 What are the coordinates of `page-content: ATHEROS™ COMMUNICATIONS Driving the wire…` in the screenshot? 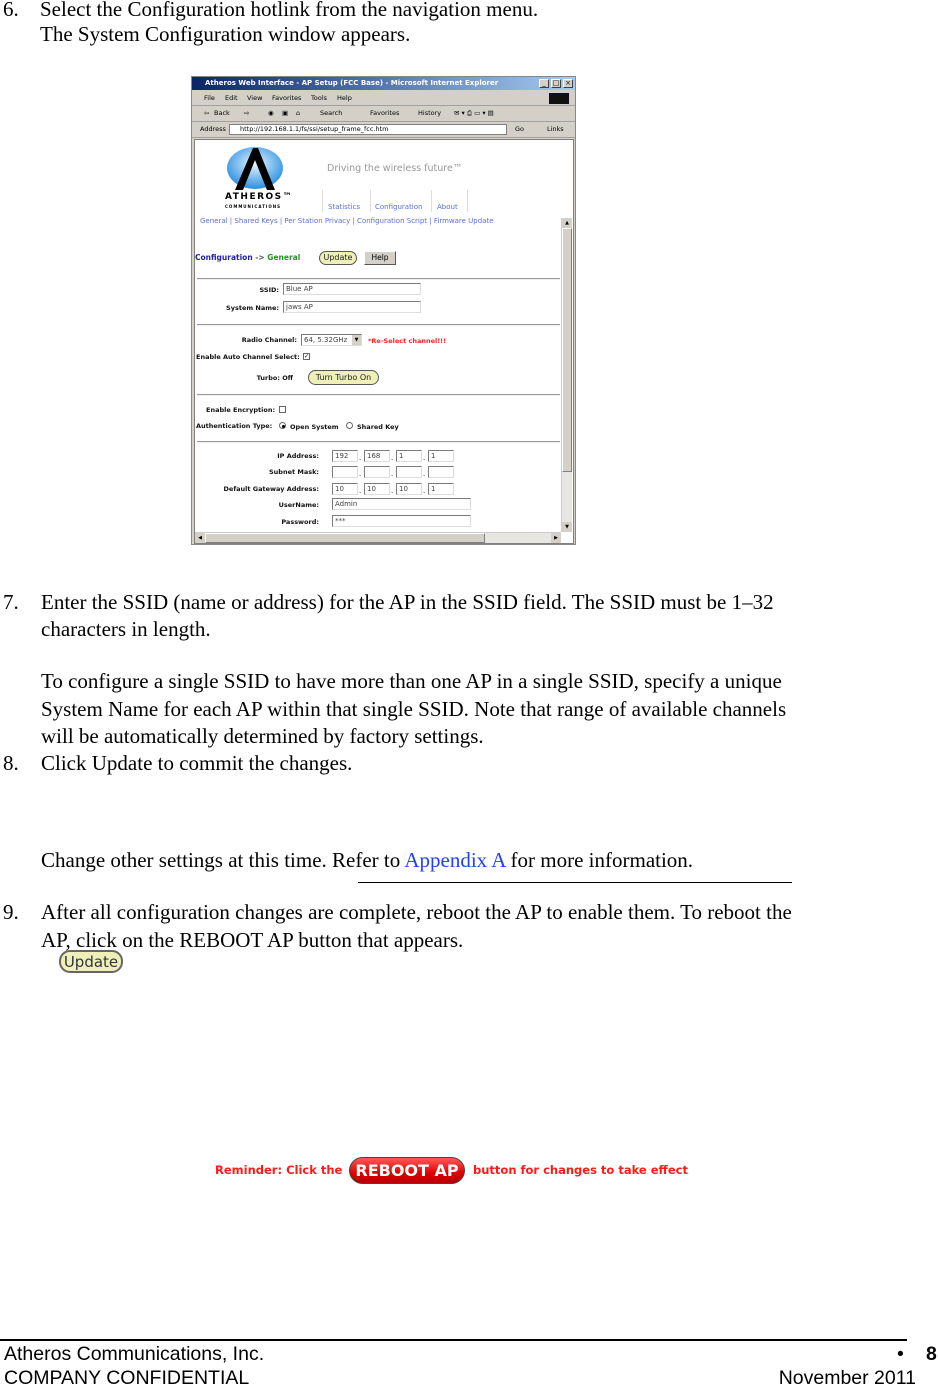 It's located at (384, 341).